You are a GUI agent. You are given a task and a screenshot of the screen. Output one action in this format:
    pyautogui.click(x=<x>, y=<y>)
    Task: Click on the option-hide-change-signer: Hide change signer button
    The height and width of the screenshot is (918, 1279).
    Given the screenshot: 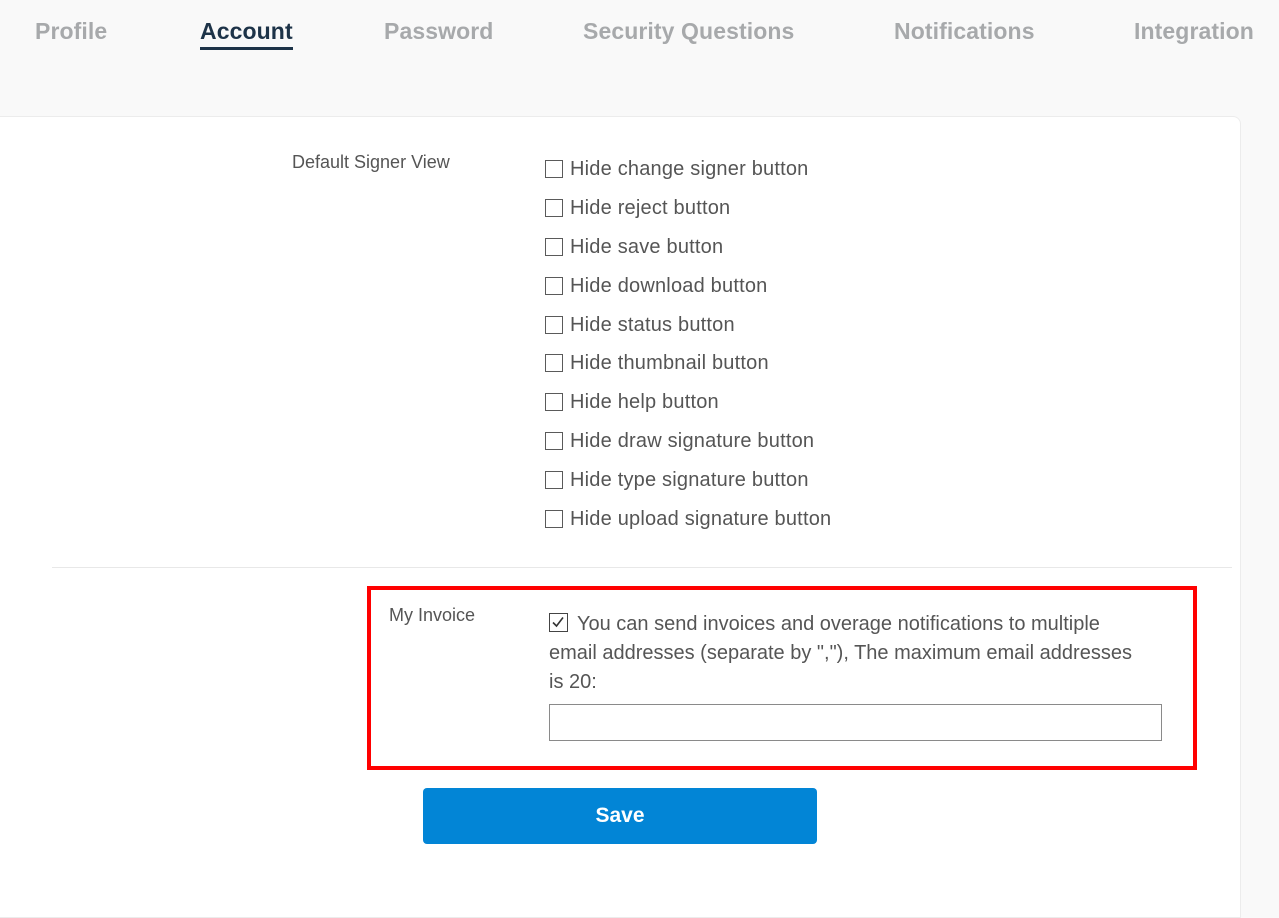 What is the action you would take?
    pyautogui.click(x=677, y=169)
    